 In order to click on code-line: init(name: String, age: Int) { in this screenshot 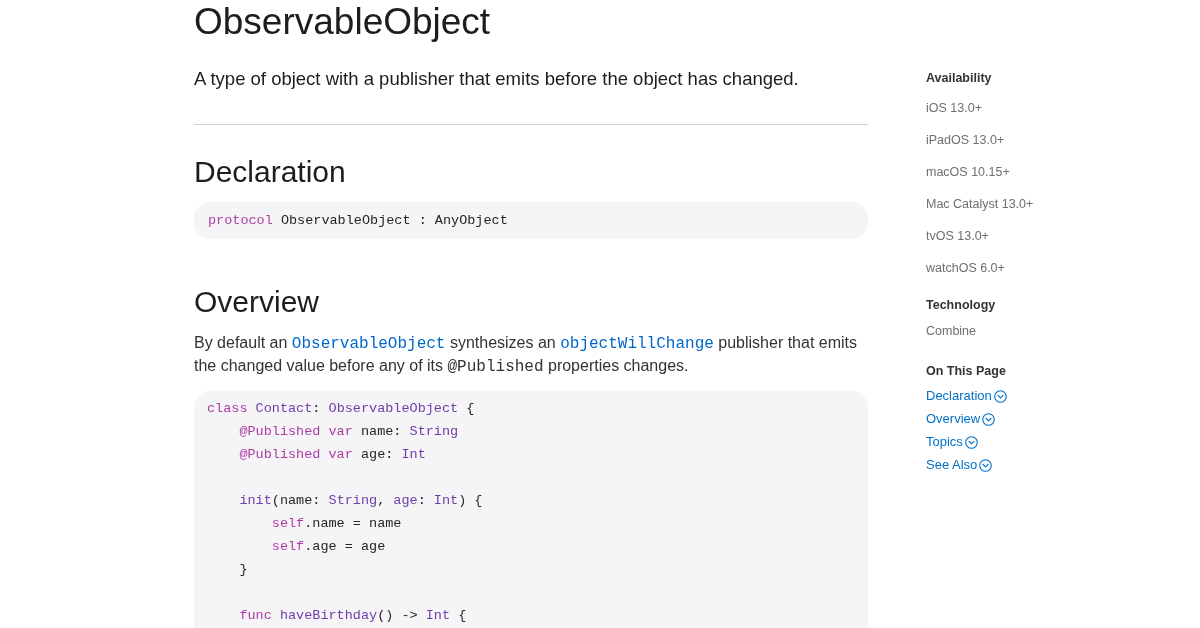, I will do `click(360, 501)`.